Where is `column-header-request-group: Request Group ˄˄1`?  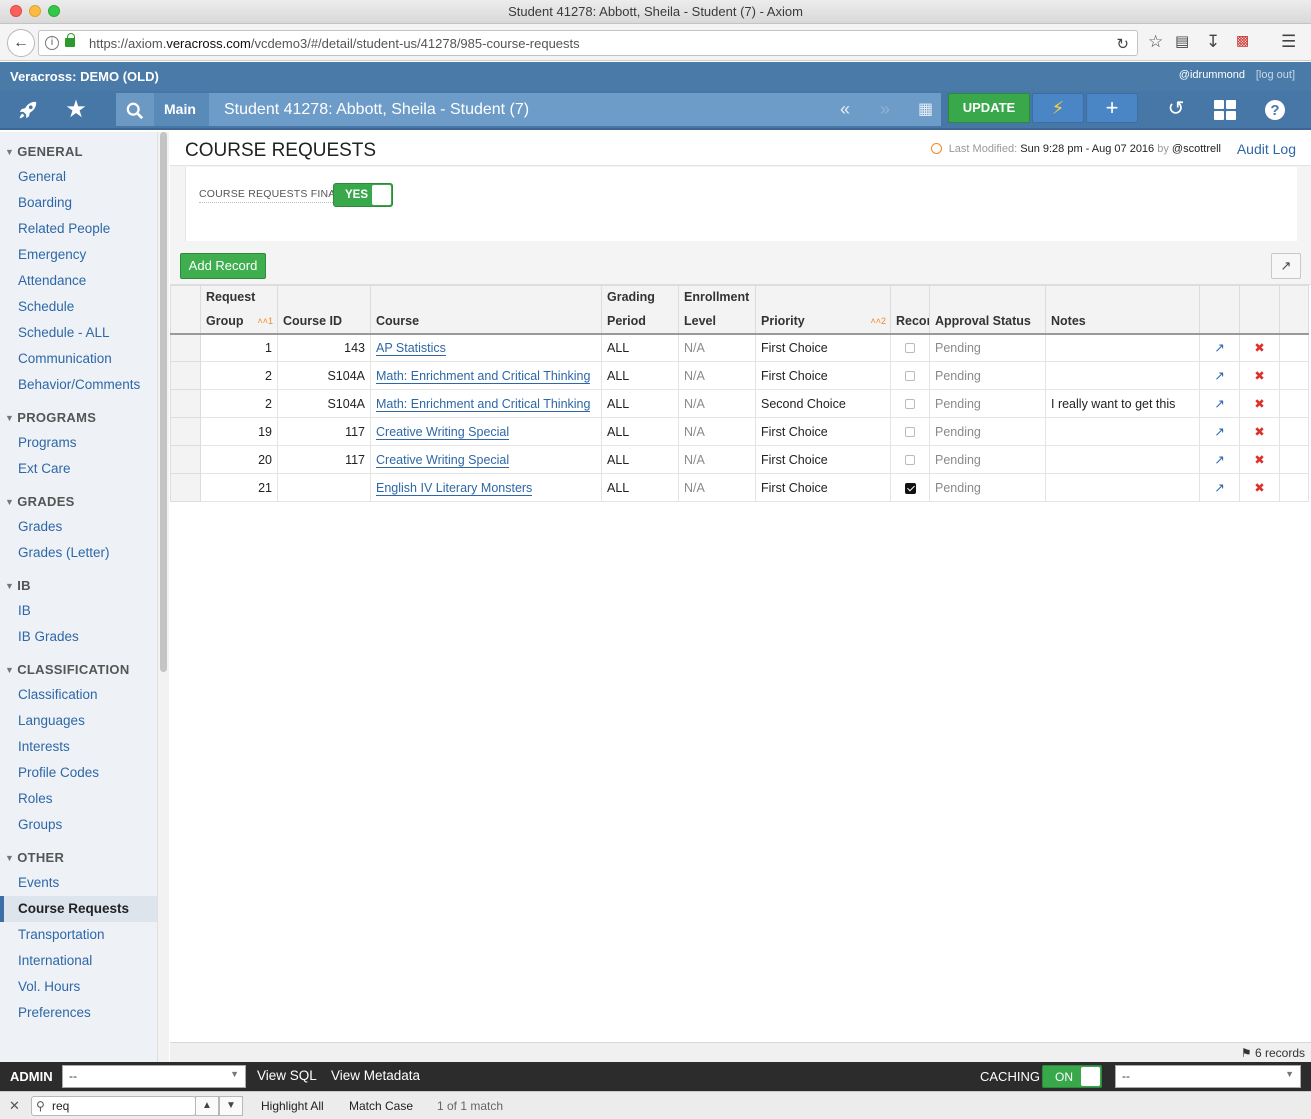
column-header-request-group: Request Group ˄˄1 is located at coordinates (239, 310).